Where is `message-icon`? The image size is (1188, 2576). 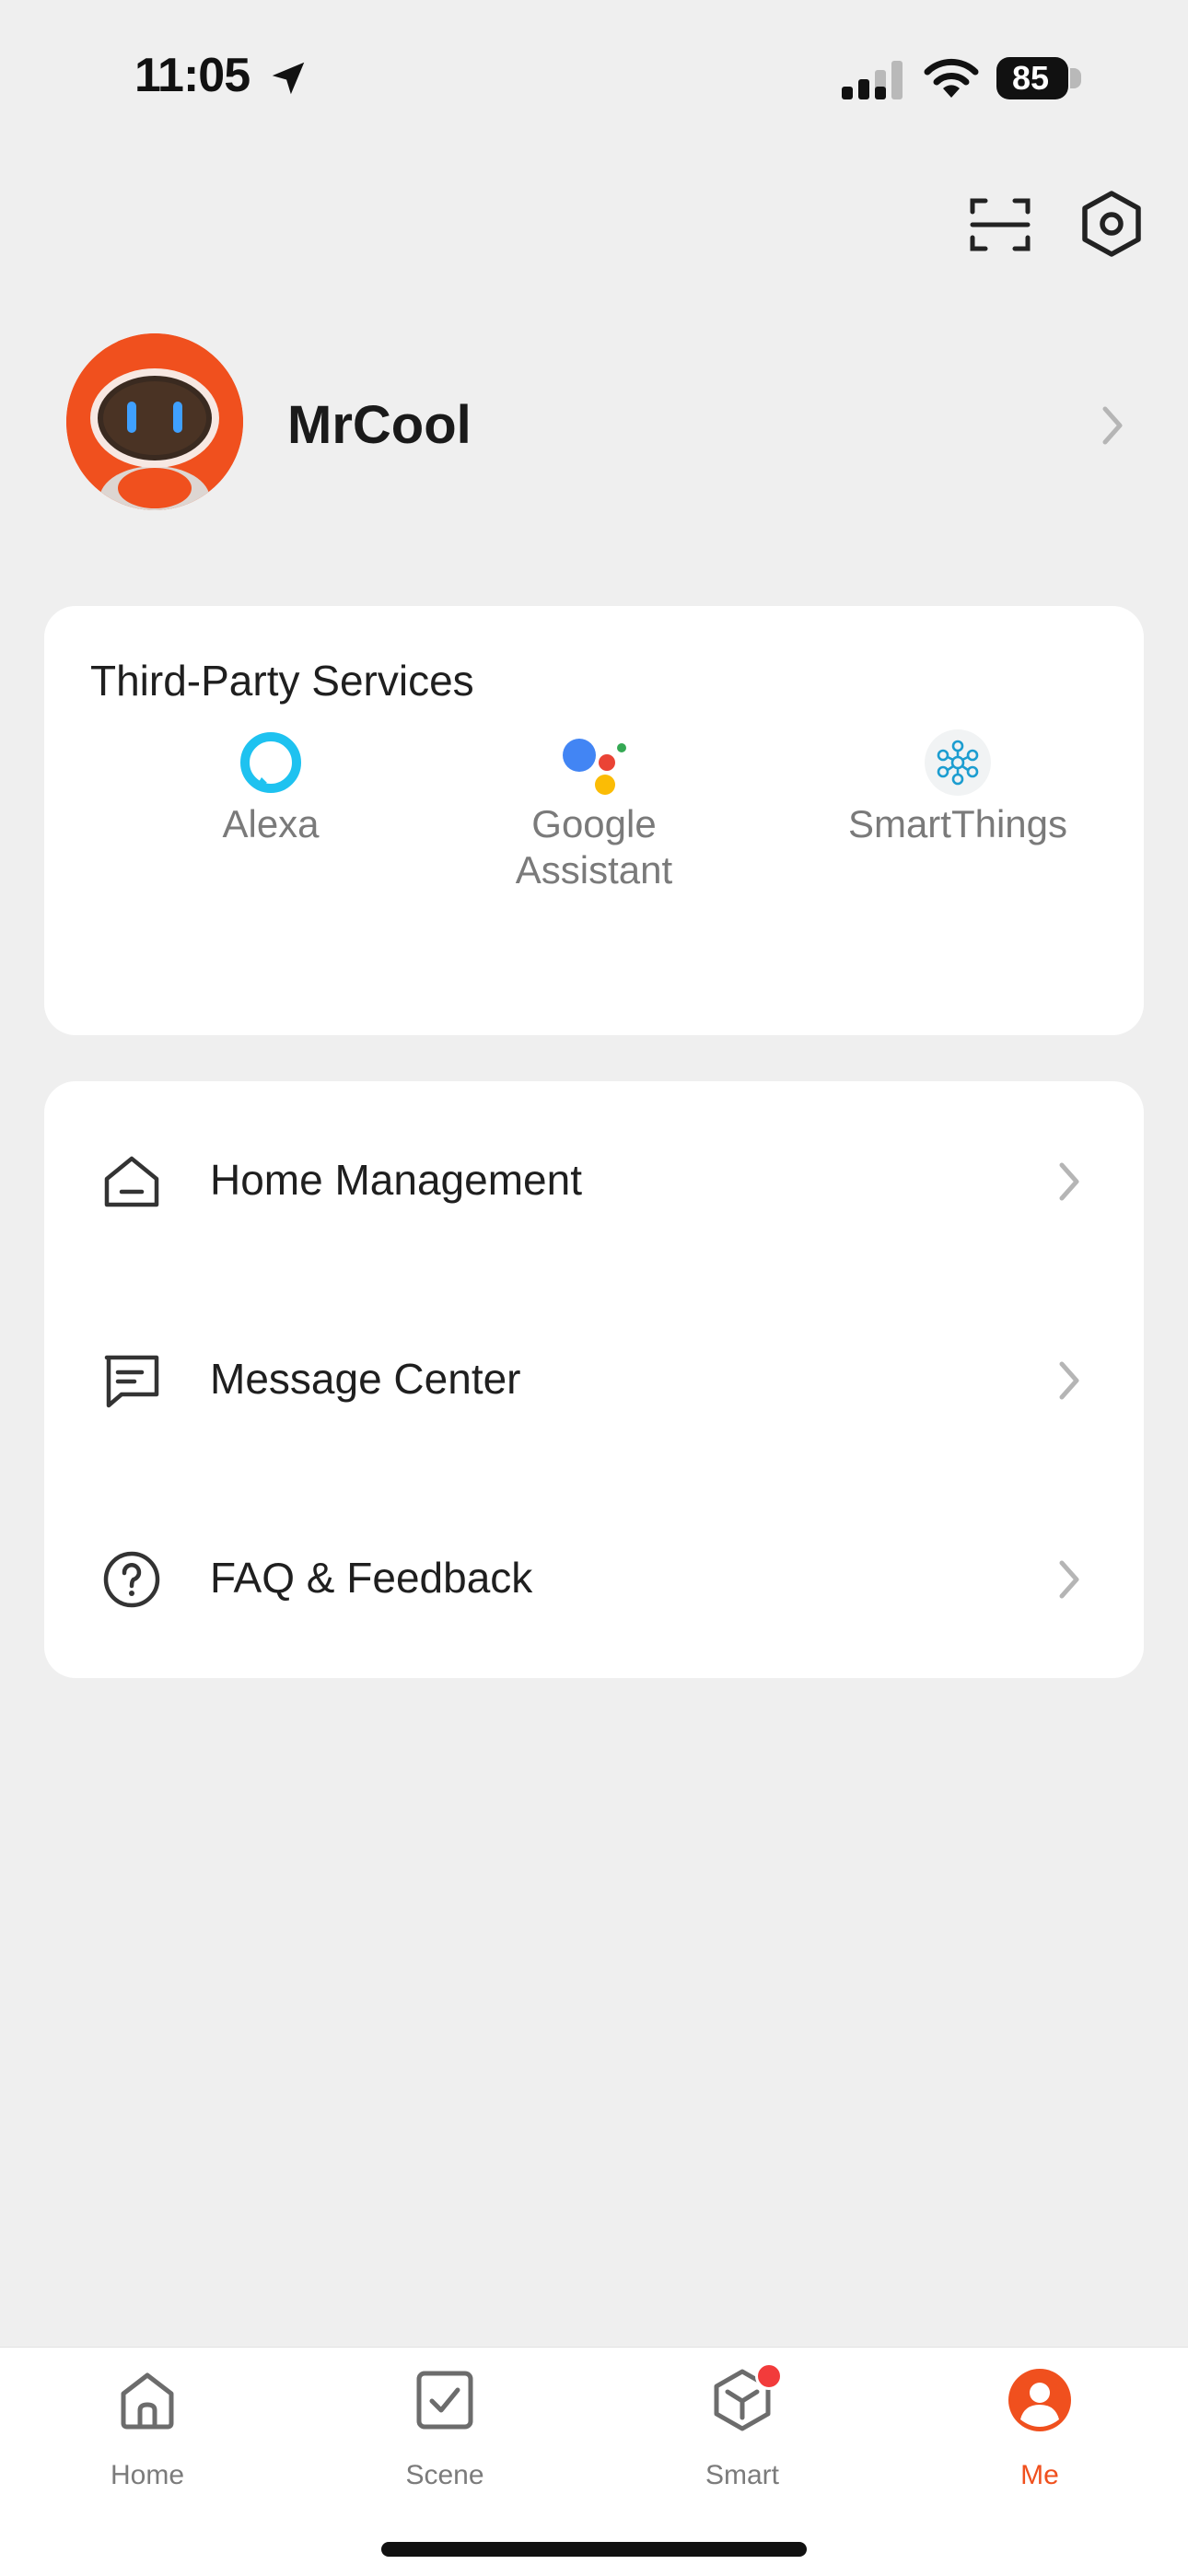 message-icon is located at coordinates (131, 1381).